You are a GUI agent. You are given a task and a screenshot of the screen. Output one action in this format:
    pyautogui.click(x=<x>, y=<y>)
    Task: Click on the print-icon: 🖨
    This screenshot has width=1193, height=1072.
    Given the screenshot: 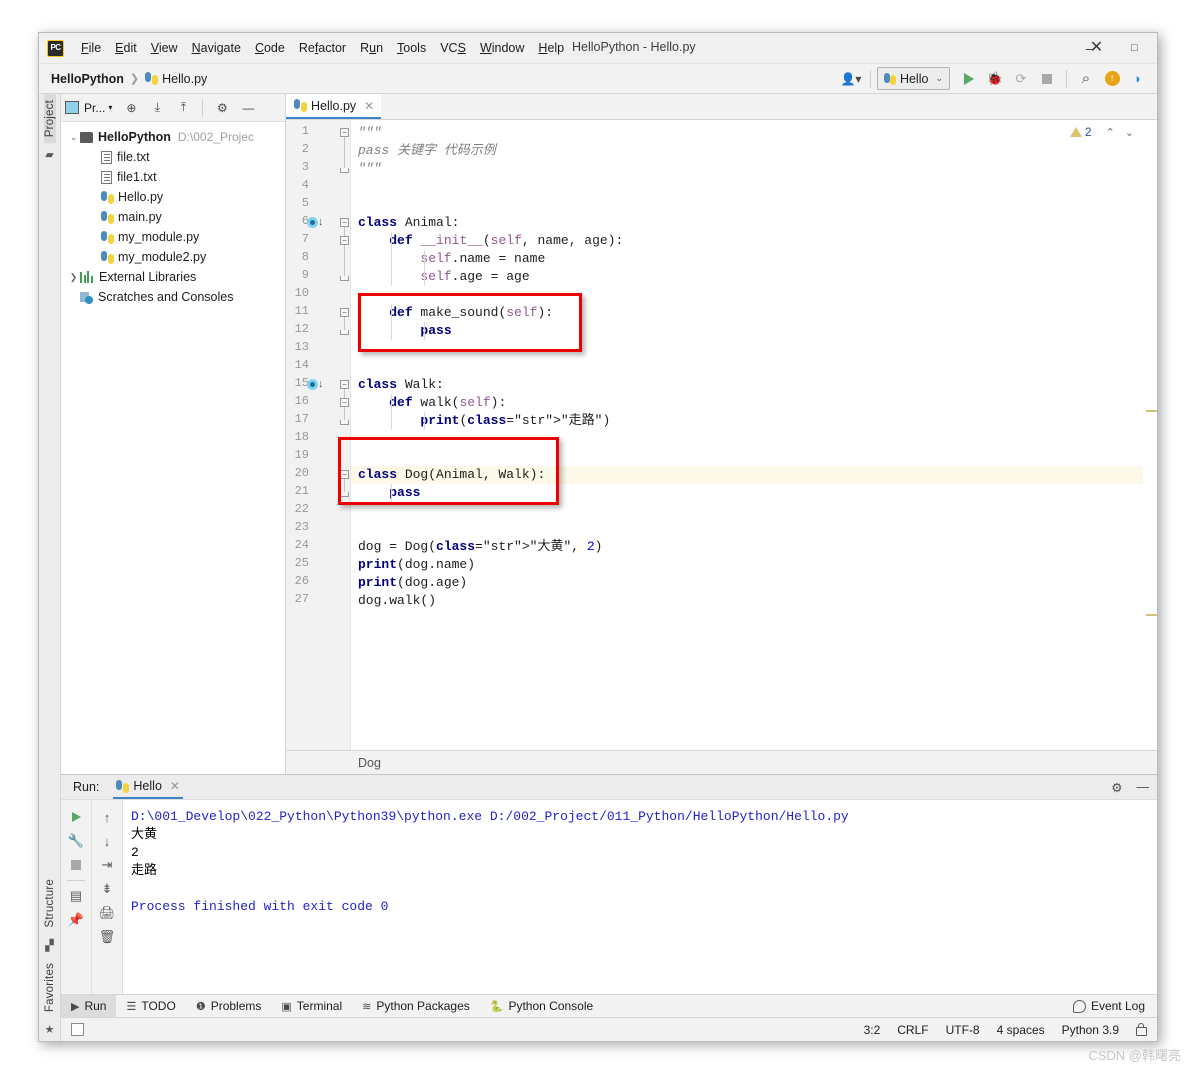 What is the action you would take?
    pyautogui.click(x=107, y=913)
    